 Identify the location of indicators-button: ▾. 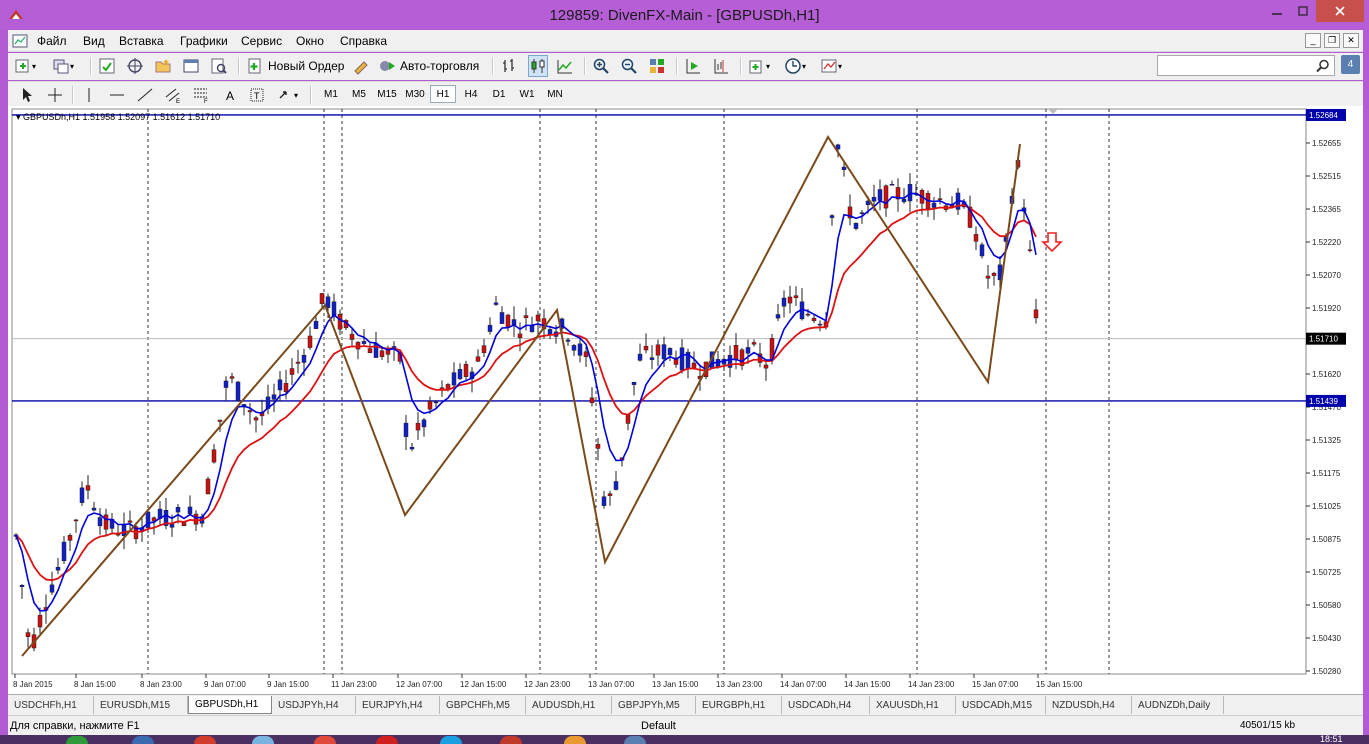
(759, 66).